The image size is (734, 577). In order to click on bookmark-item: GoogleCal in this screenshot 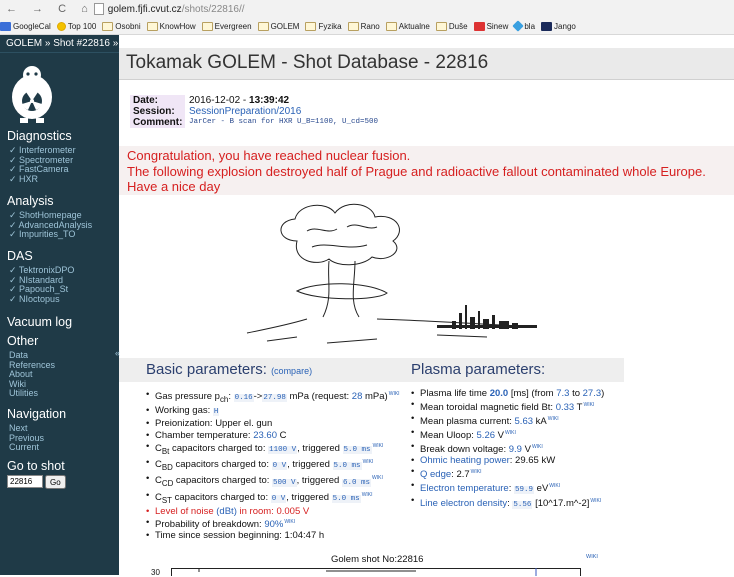, I will do `click(25, 26)`.